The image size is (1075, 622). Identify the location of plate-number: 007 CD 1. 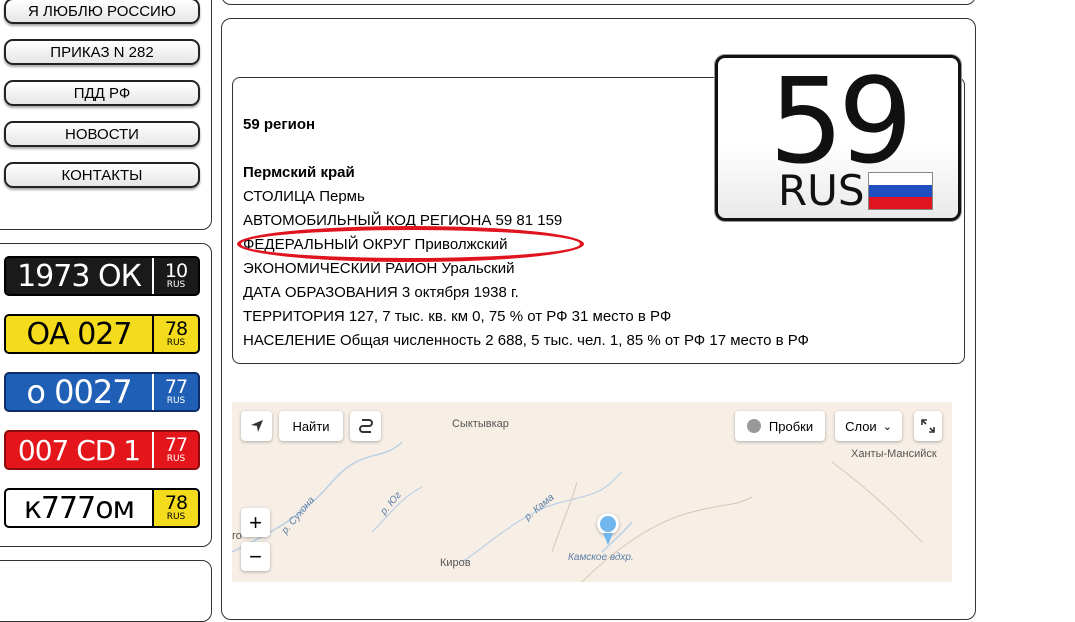
(79, 450).